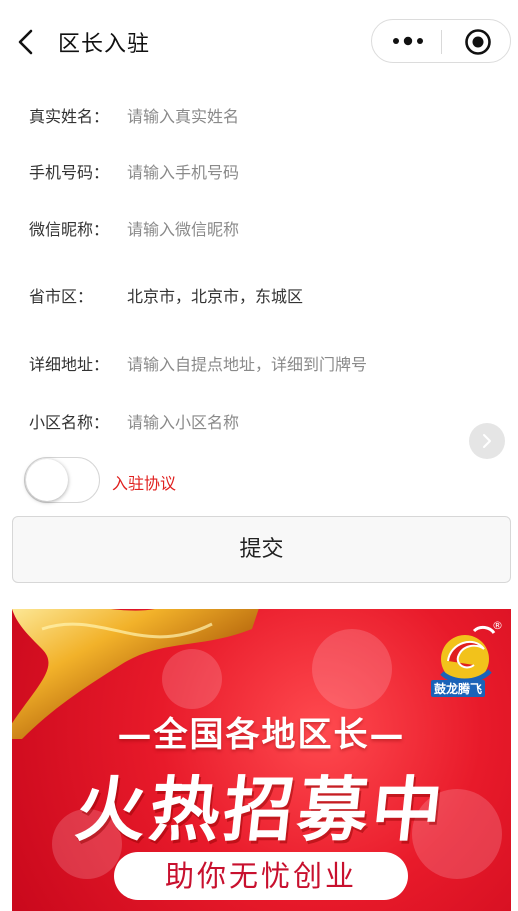 The width and height of the screenshot is (518, 911). What do you see at coordinates (247, 363) in the screenshot?
I see `address-input: 请输入自提点地址，详细到门牌号` at bounding box center [247, 363].